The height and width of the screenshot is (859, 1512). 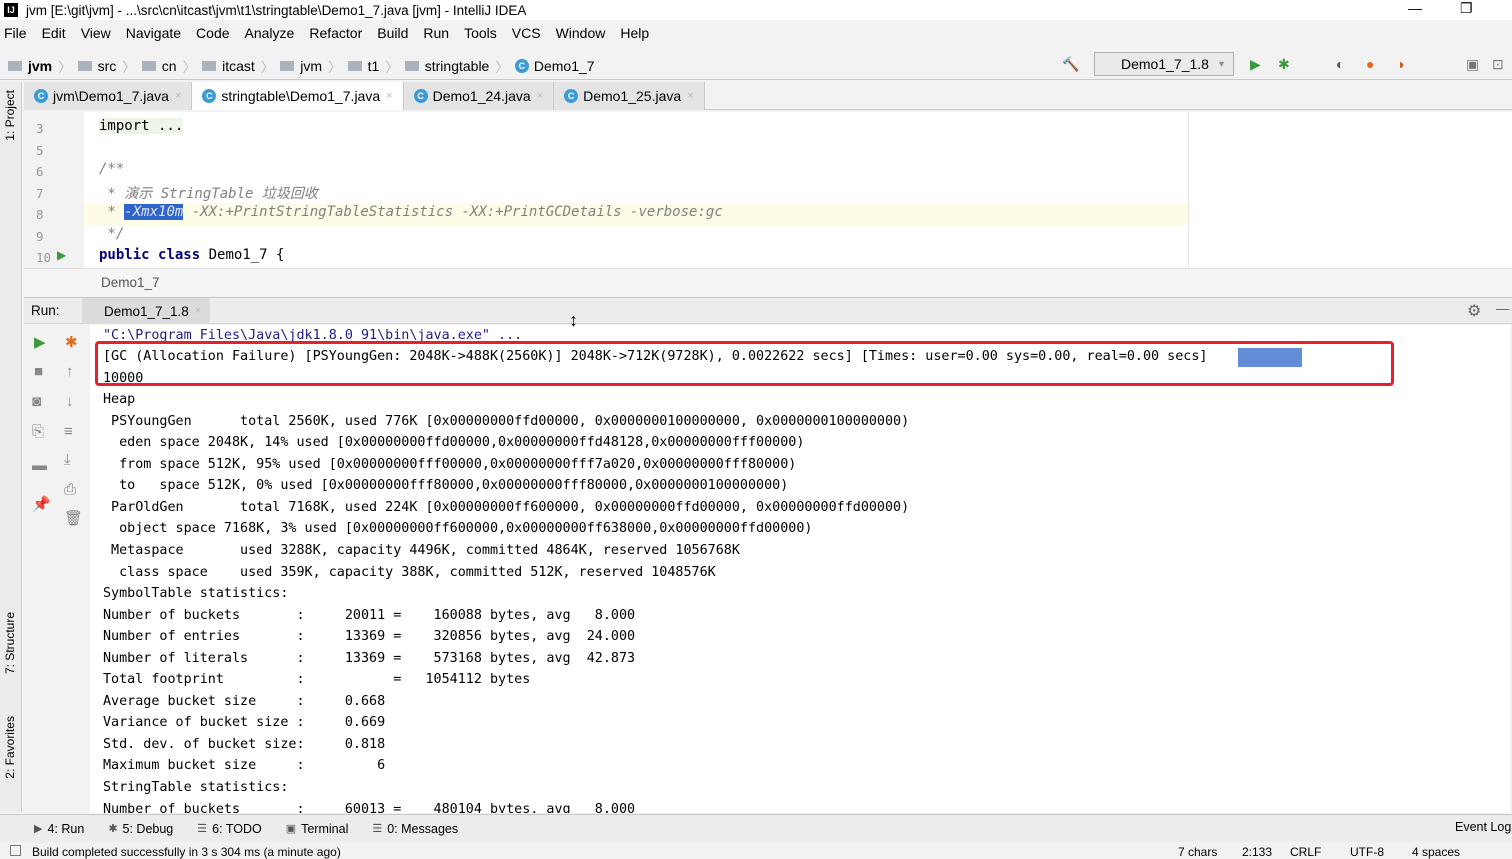 I want to click on code-line: public class Demo1_7 {, so click(x=191, y=255).